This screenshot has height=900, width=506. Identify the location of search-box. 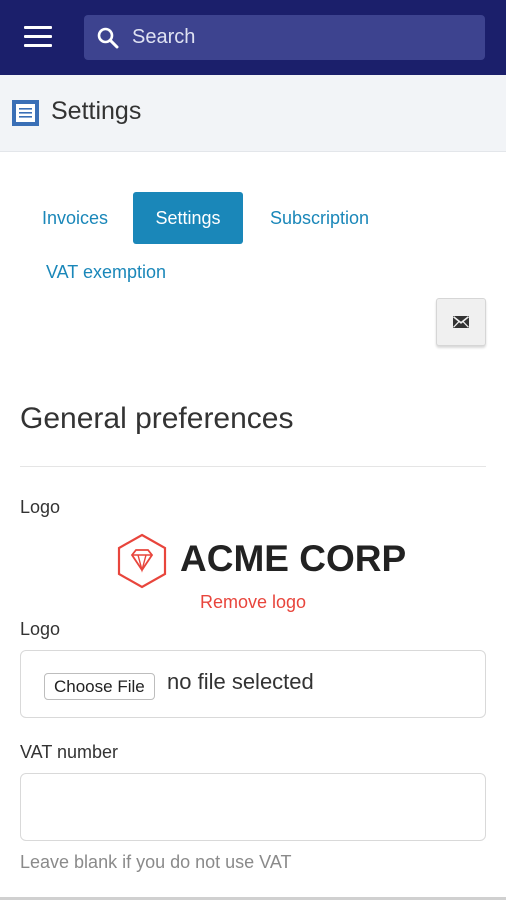
(284, 37).